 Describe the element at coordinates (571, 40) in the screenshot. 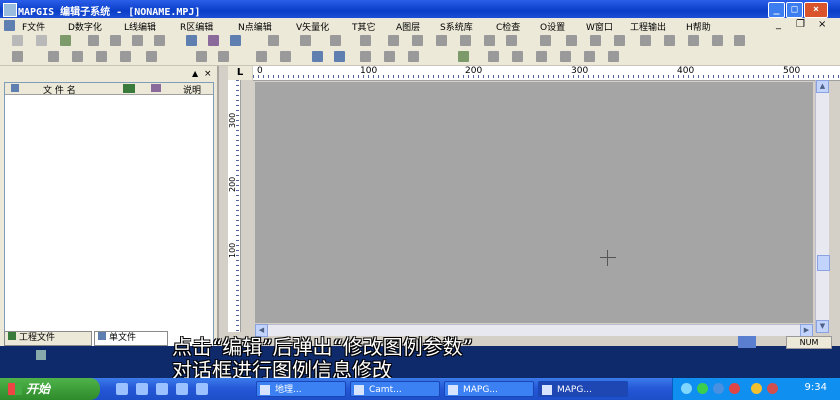

I see `snap-tool-icon` at that location.